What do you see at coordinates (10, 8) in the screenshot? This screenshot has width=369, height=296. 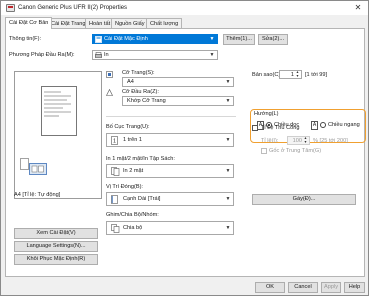 I see `printer-app-icon` at bounding box center [10, 8].